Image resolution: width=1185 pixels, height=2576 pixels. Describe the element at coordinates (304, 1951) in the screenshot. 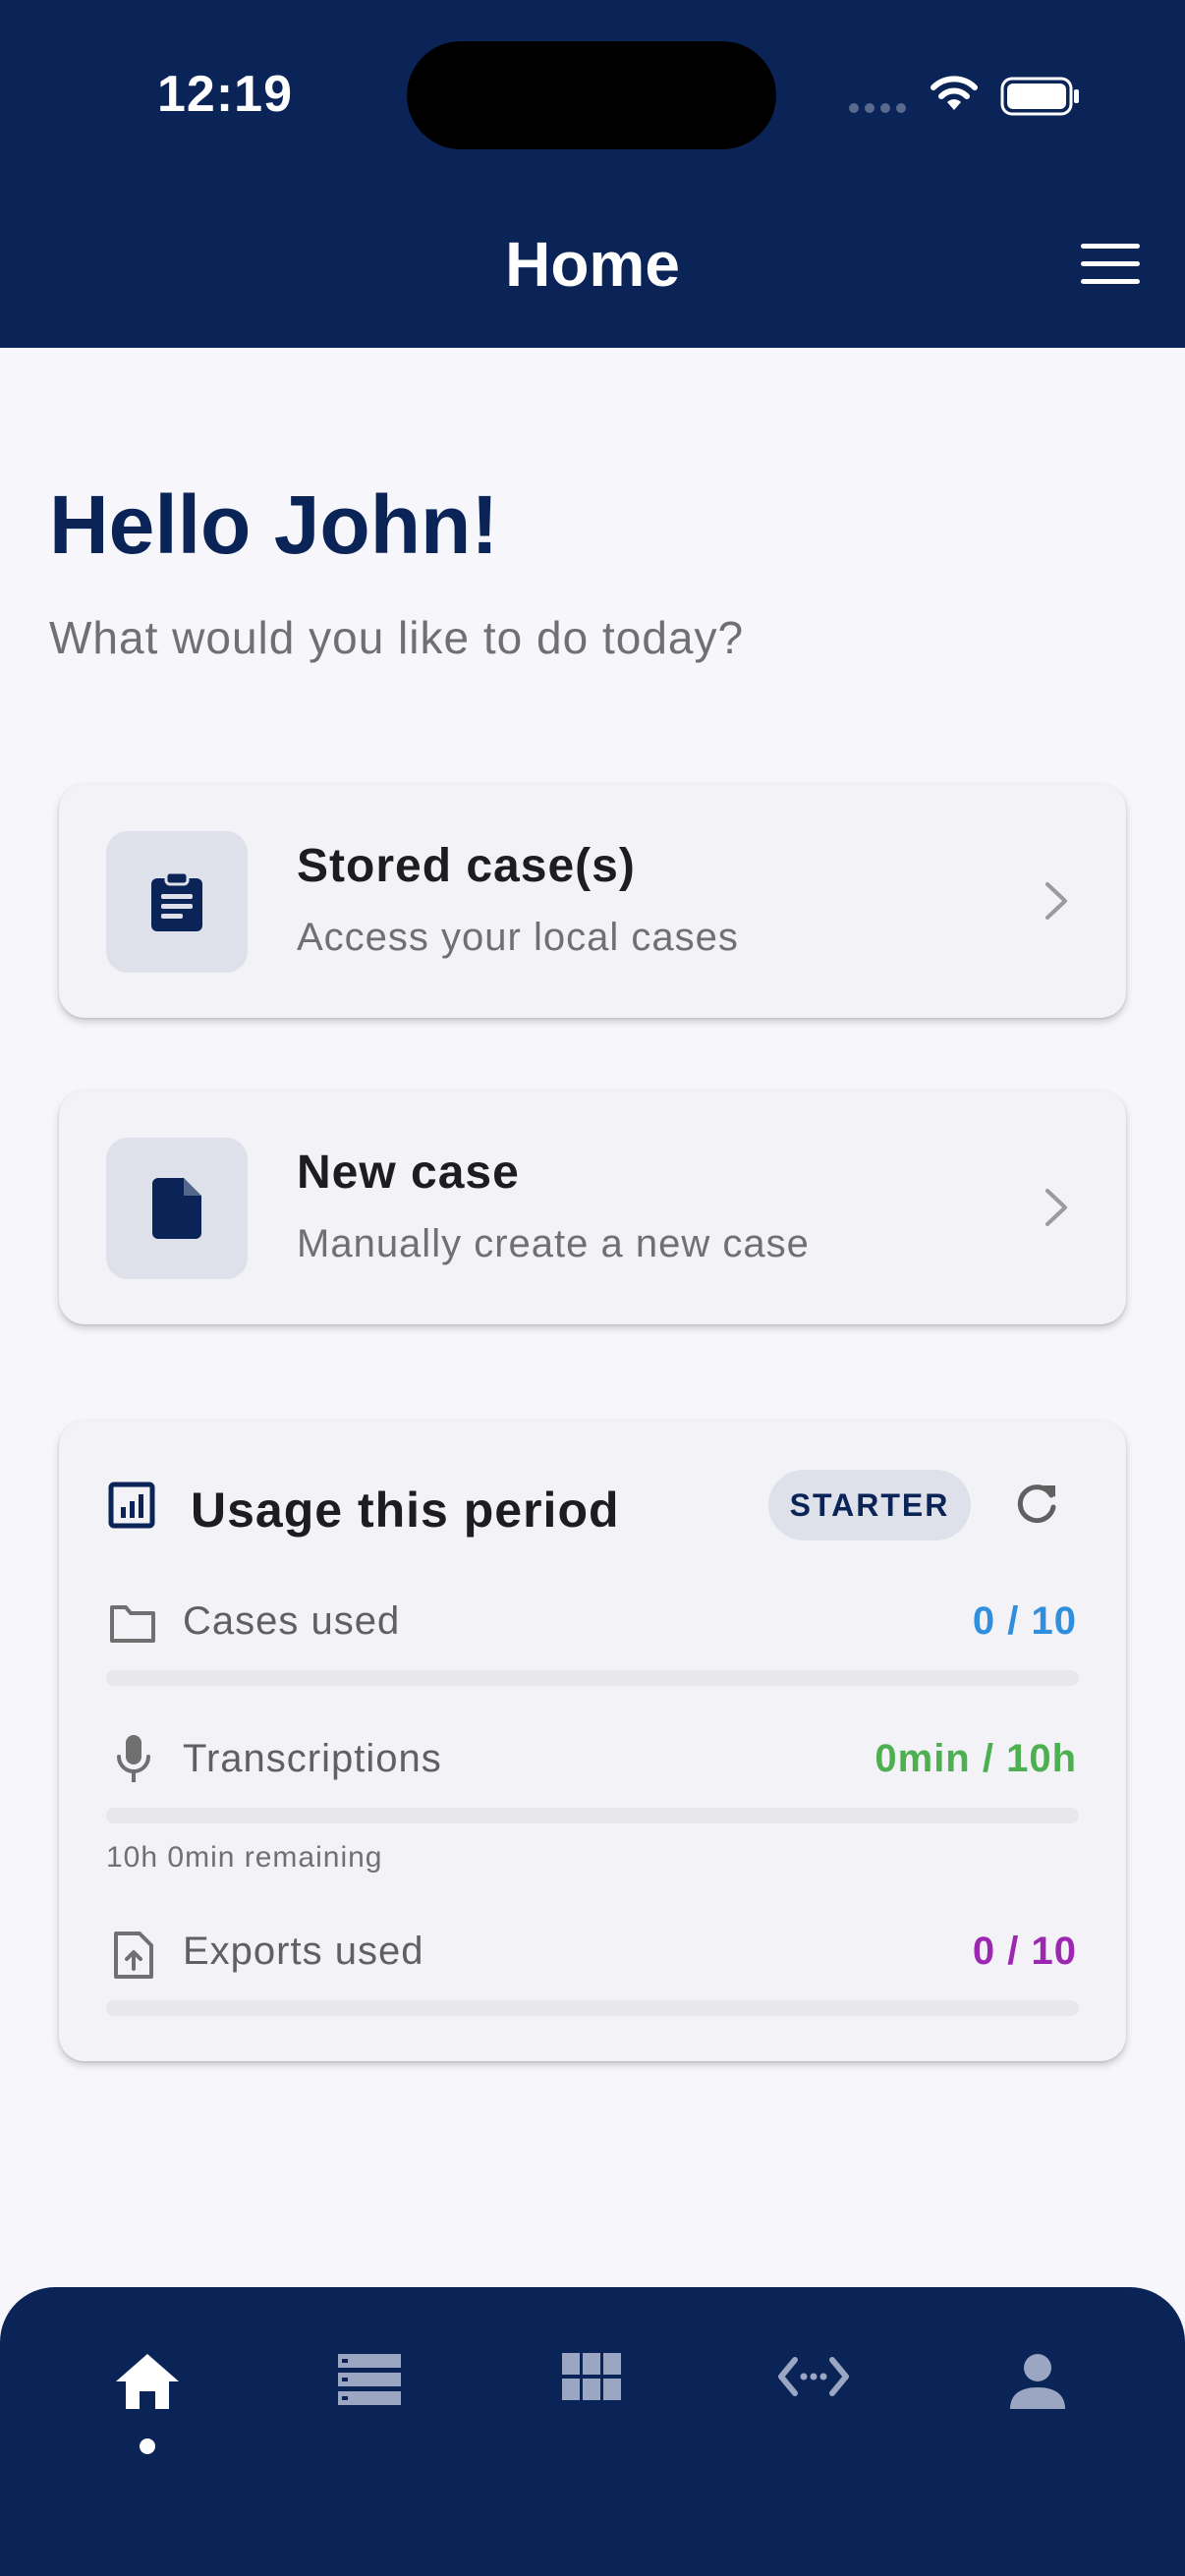

I see `exports-used-label: Exports used` at that location.